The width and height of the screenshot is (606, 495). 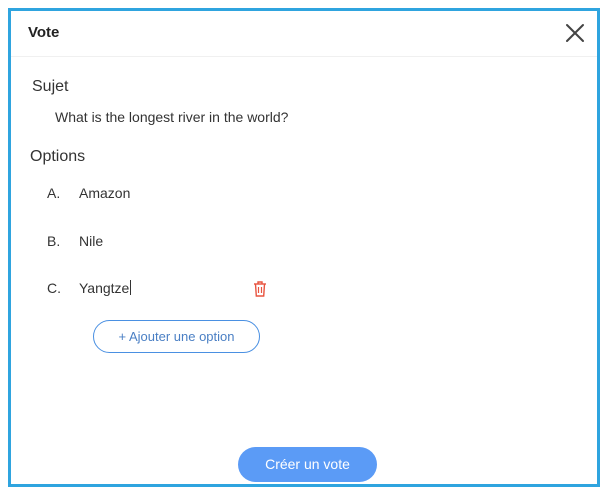 I want to click on dialog-header: Vote, so click(x=304, y=34).